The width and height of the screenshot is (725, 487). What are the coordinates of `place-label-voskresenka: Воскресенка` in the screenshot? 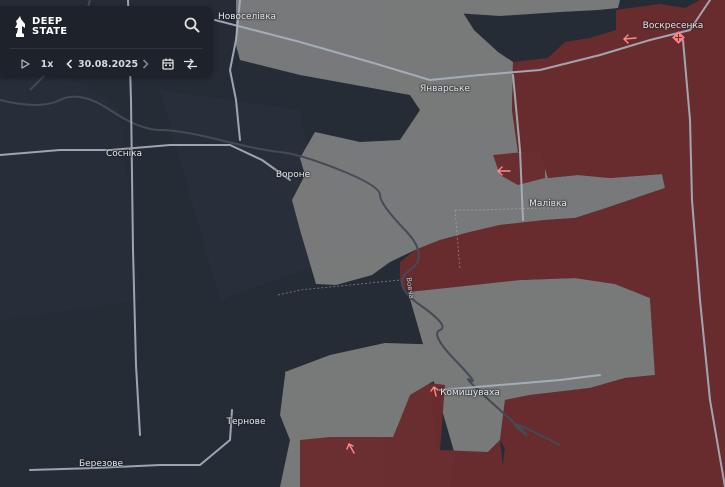 It's located at (673, 26).